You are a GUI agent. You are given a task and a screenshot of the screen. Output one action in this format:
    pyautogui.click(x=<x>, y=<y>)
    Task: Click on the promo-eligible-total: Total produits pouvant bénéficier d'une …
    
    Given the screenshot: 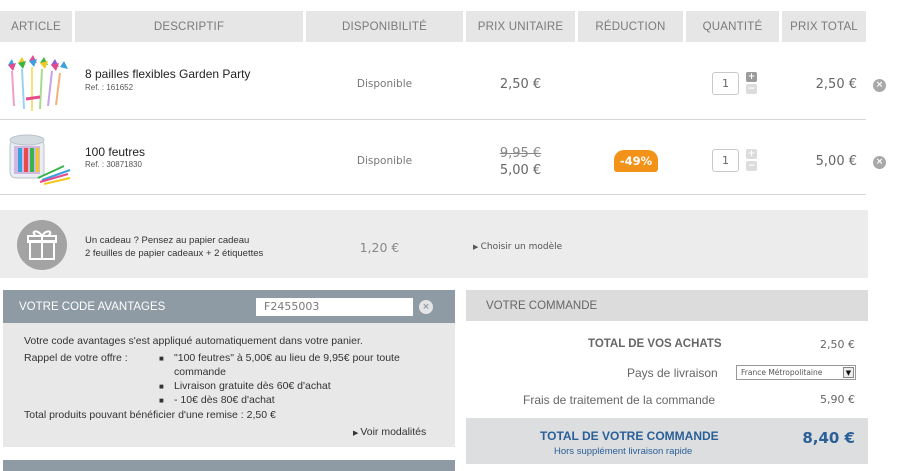 What is the action you would take?
    pyautogui.click(x=150, y=415)
    